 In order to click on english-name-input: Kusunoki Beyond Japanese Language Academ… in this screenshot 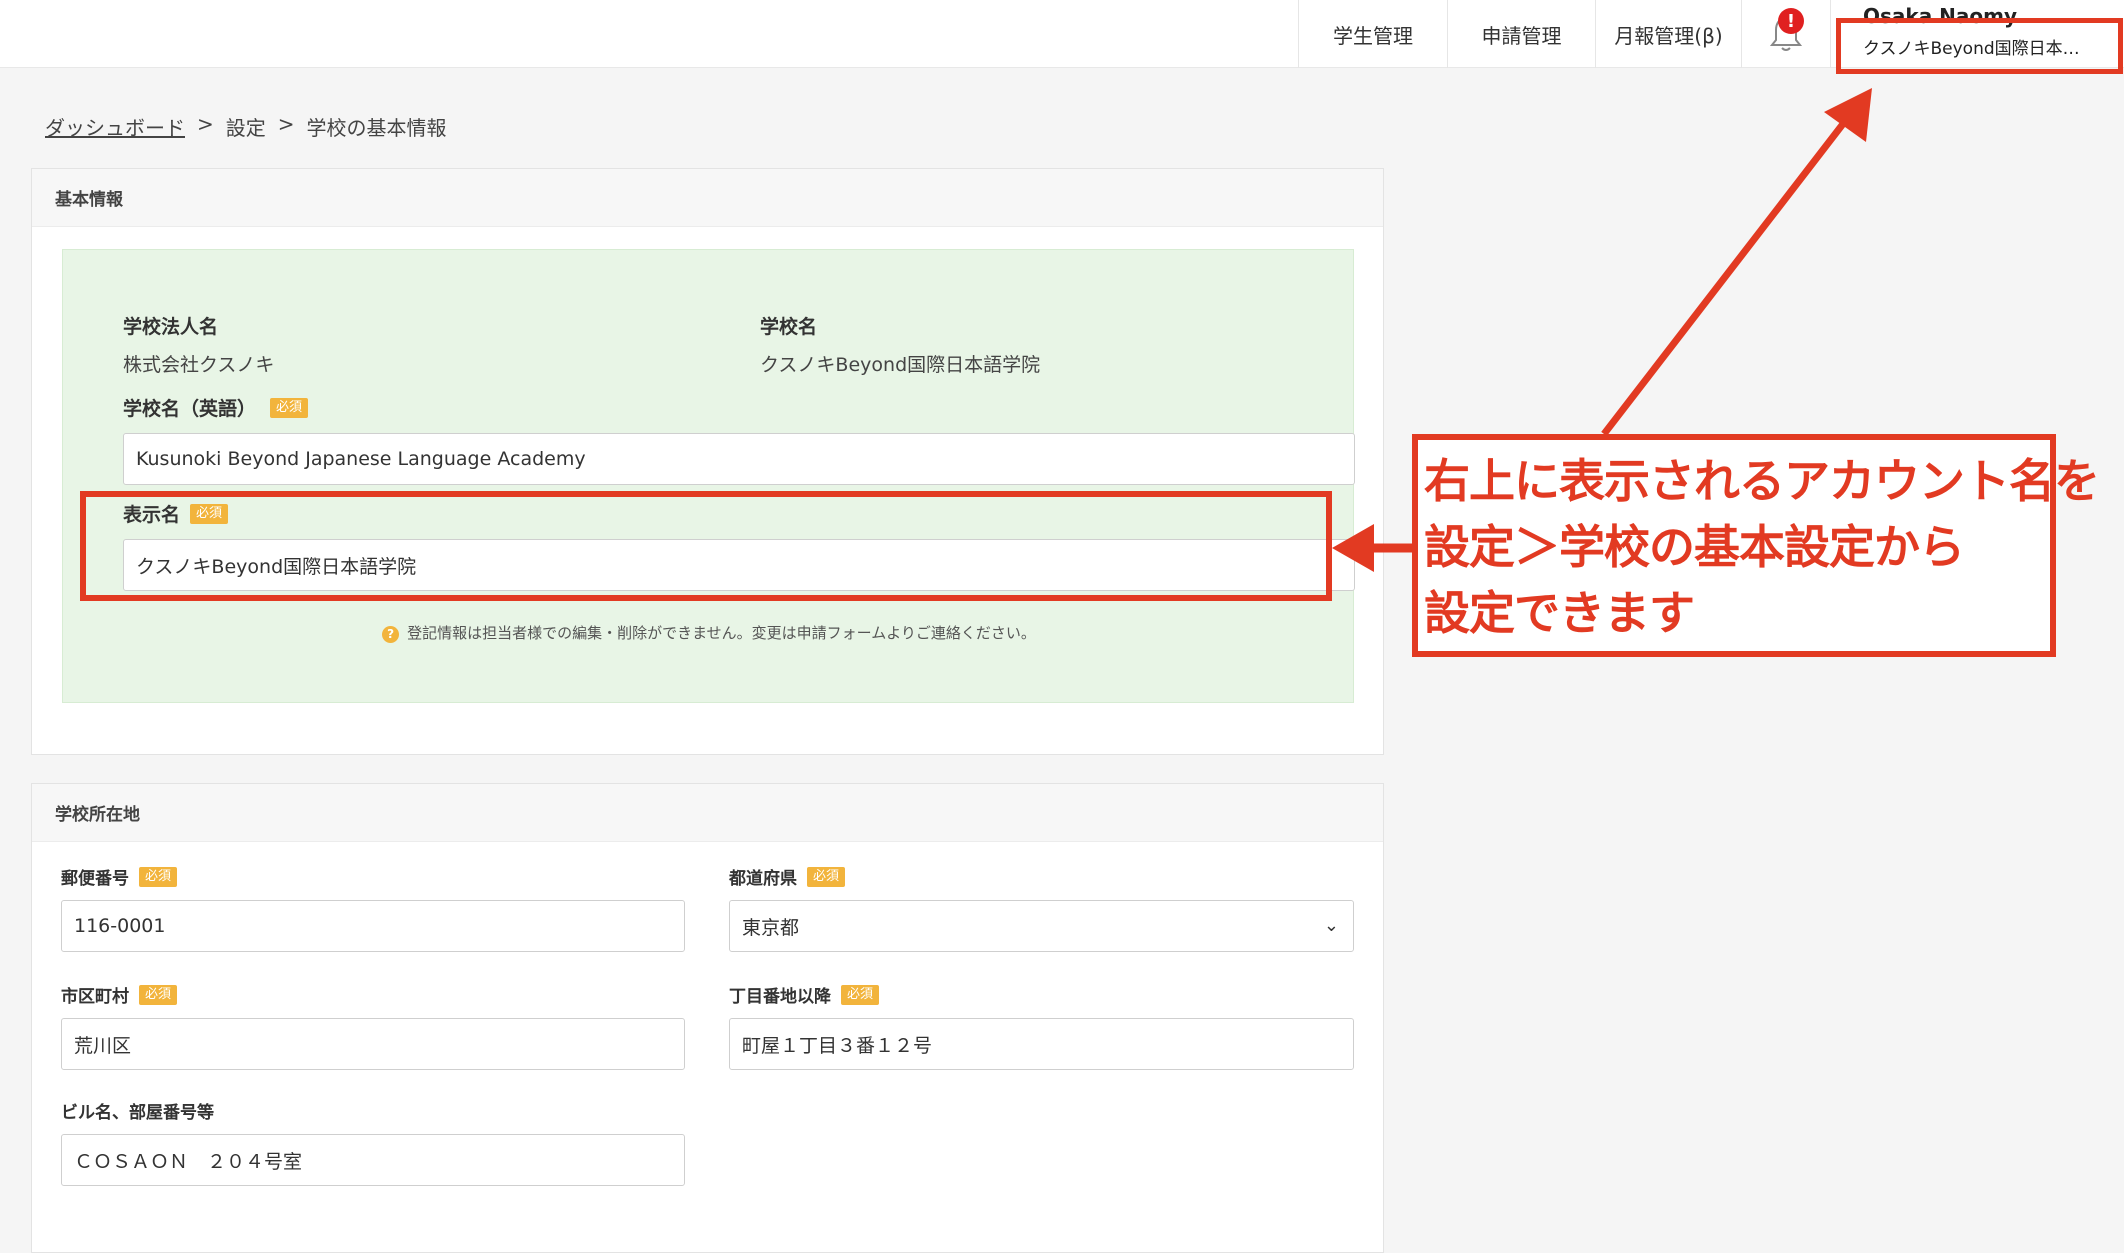, I will do `click(739, 459)`.